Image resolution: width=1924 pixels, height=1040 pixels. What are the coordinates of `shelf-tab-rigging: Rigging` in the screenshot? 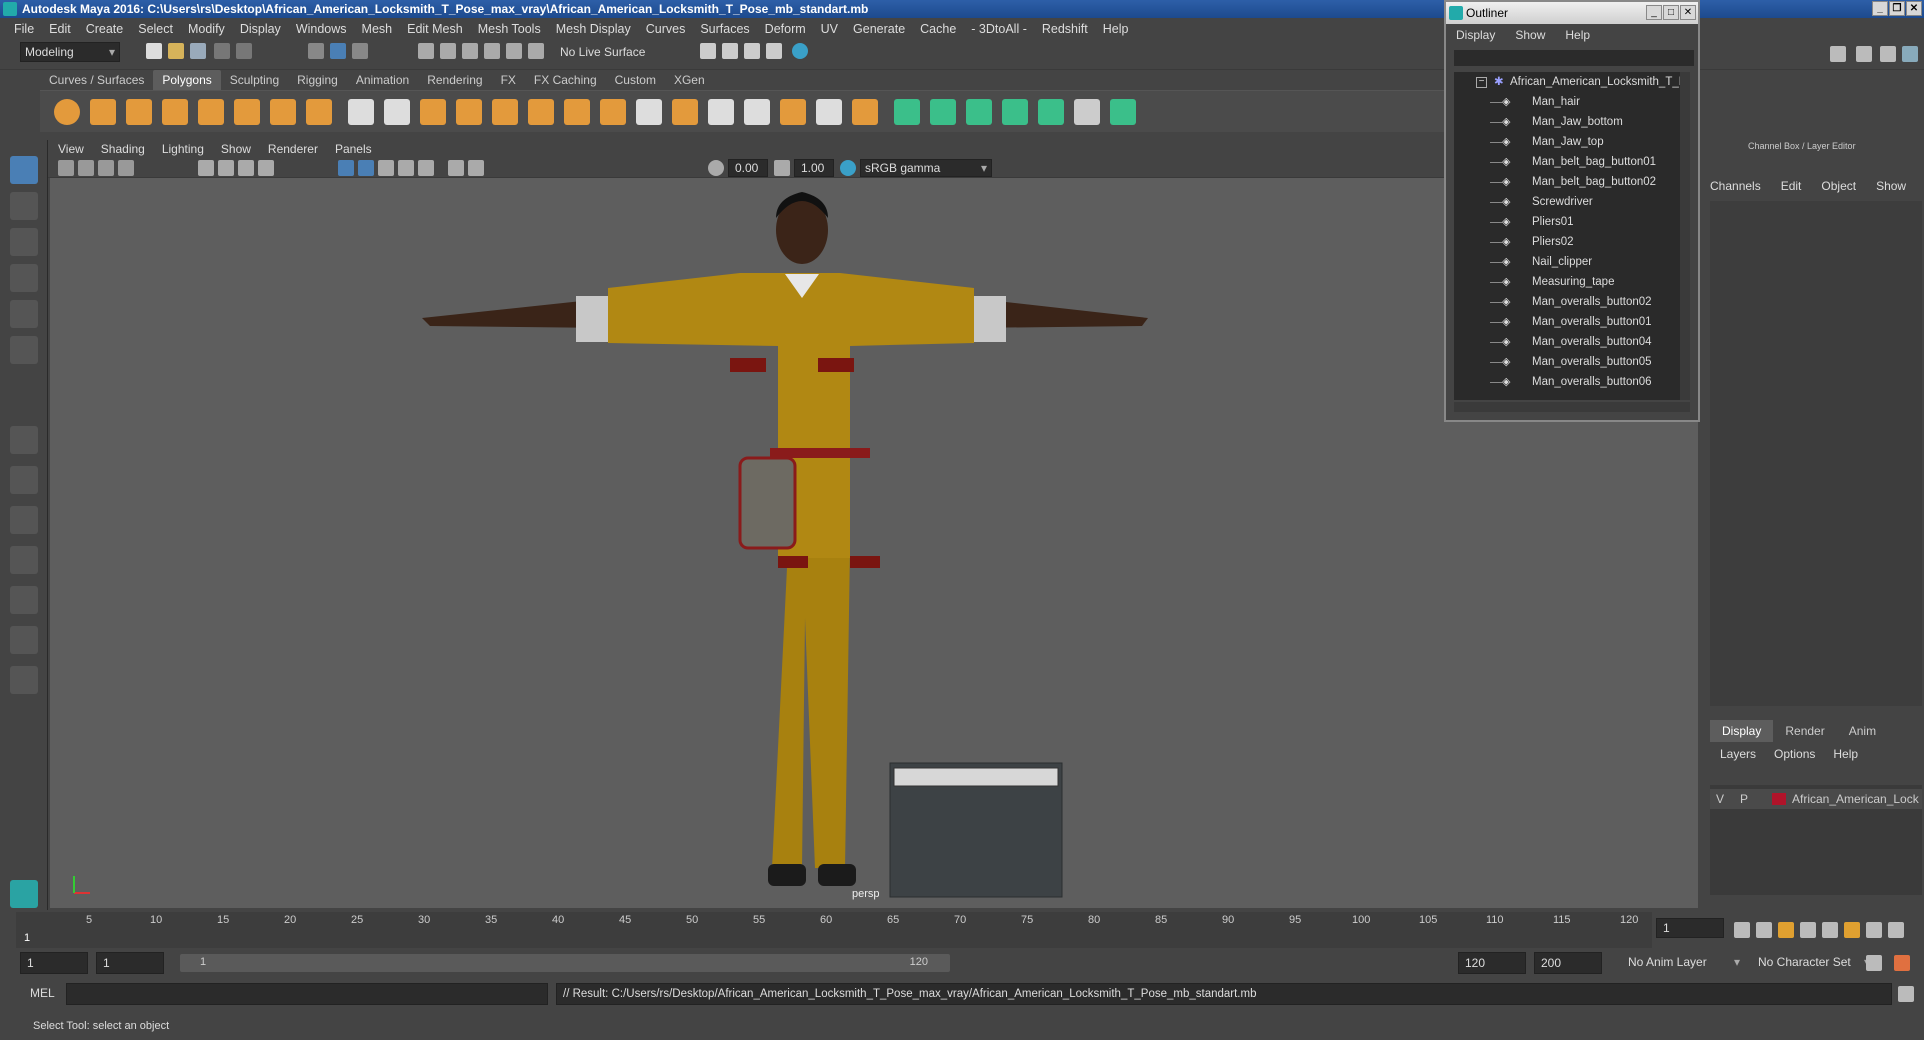 It's located at (317, 80).